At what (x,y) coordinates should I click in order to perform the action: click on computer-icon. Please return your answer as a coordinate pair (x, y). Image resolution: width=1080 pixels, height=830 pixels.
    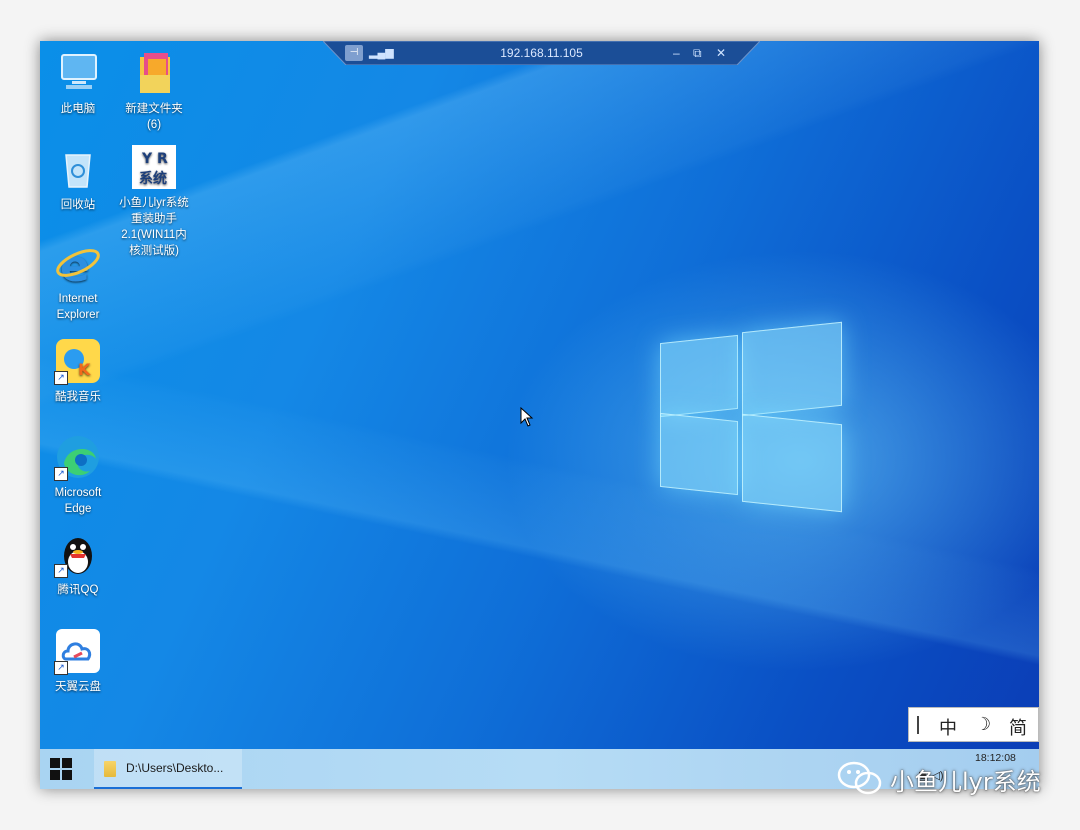
    Looking at the image, I should click on (78, 73).